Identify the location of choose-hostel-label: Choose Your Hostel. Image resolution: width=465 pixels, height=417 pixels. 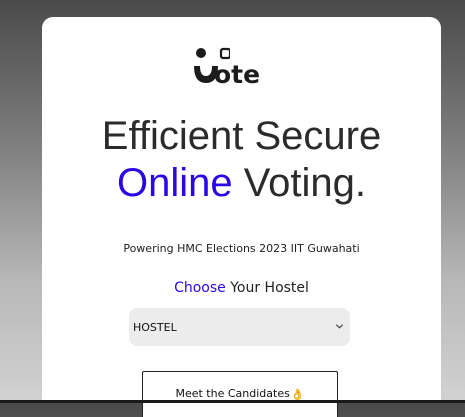
(241, 288).